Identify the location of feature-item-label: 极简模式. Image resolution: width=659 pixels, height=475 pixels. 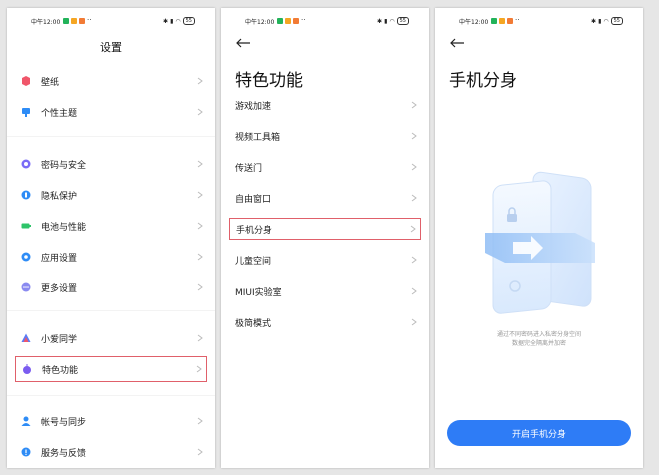
(253, 323).